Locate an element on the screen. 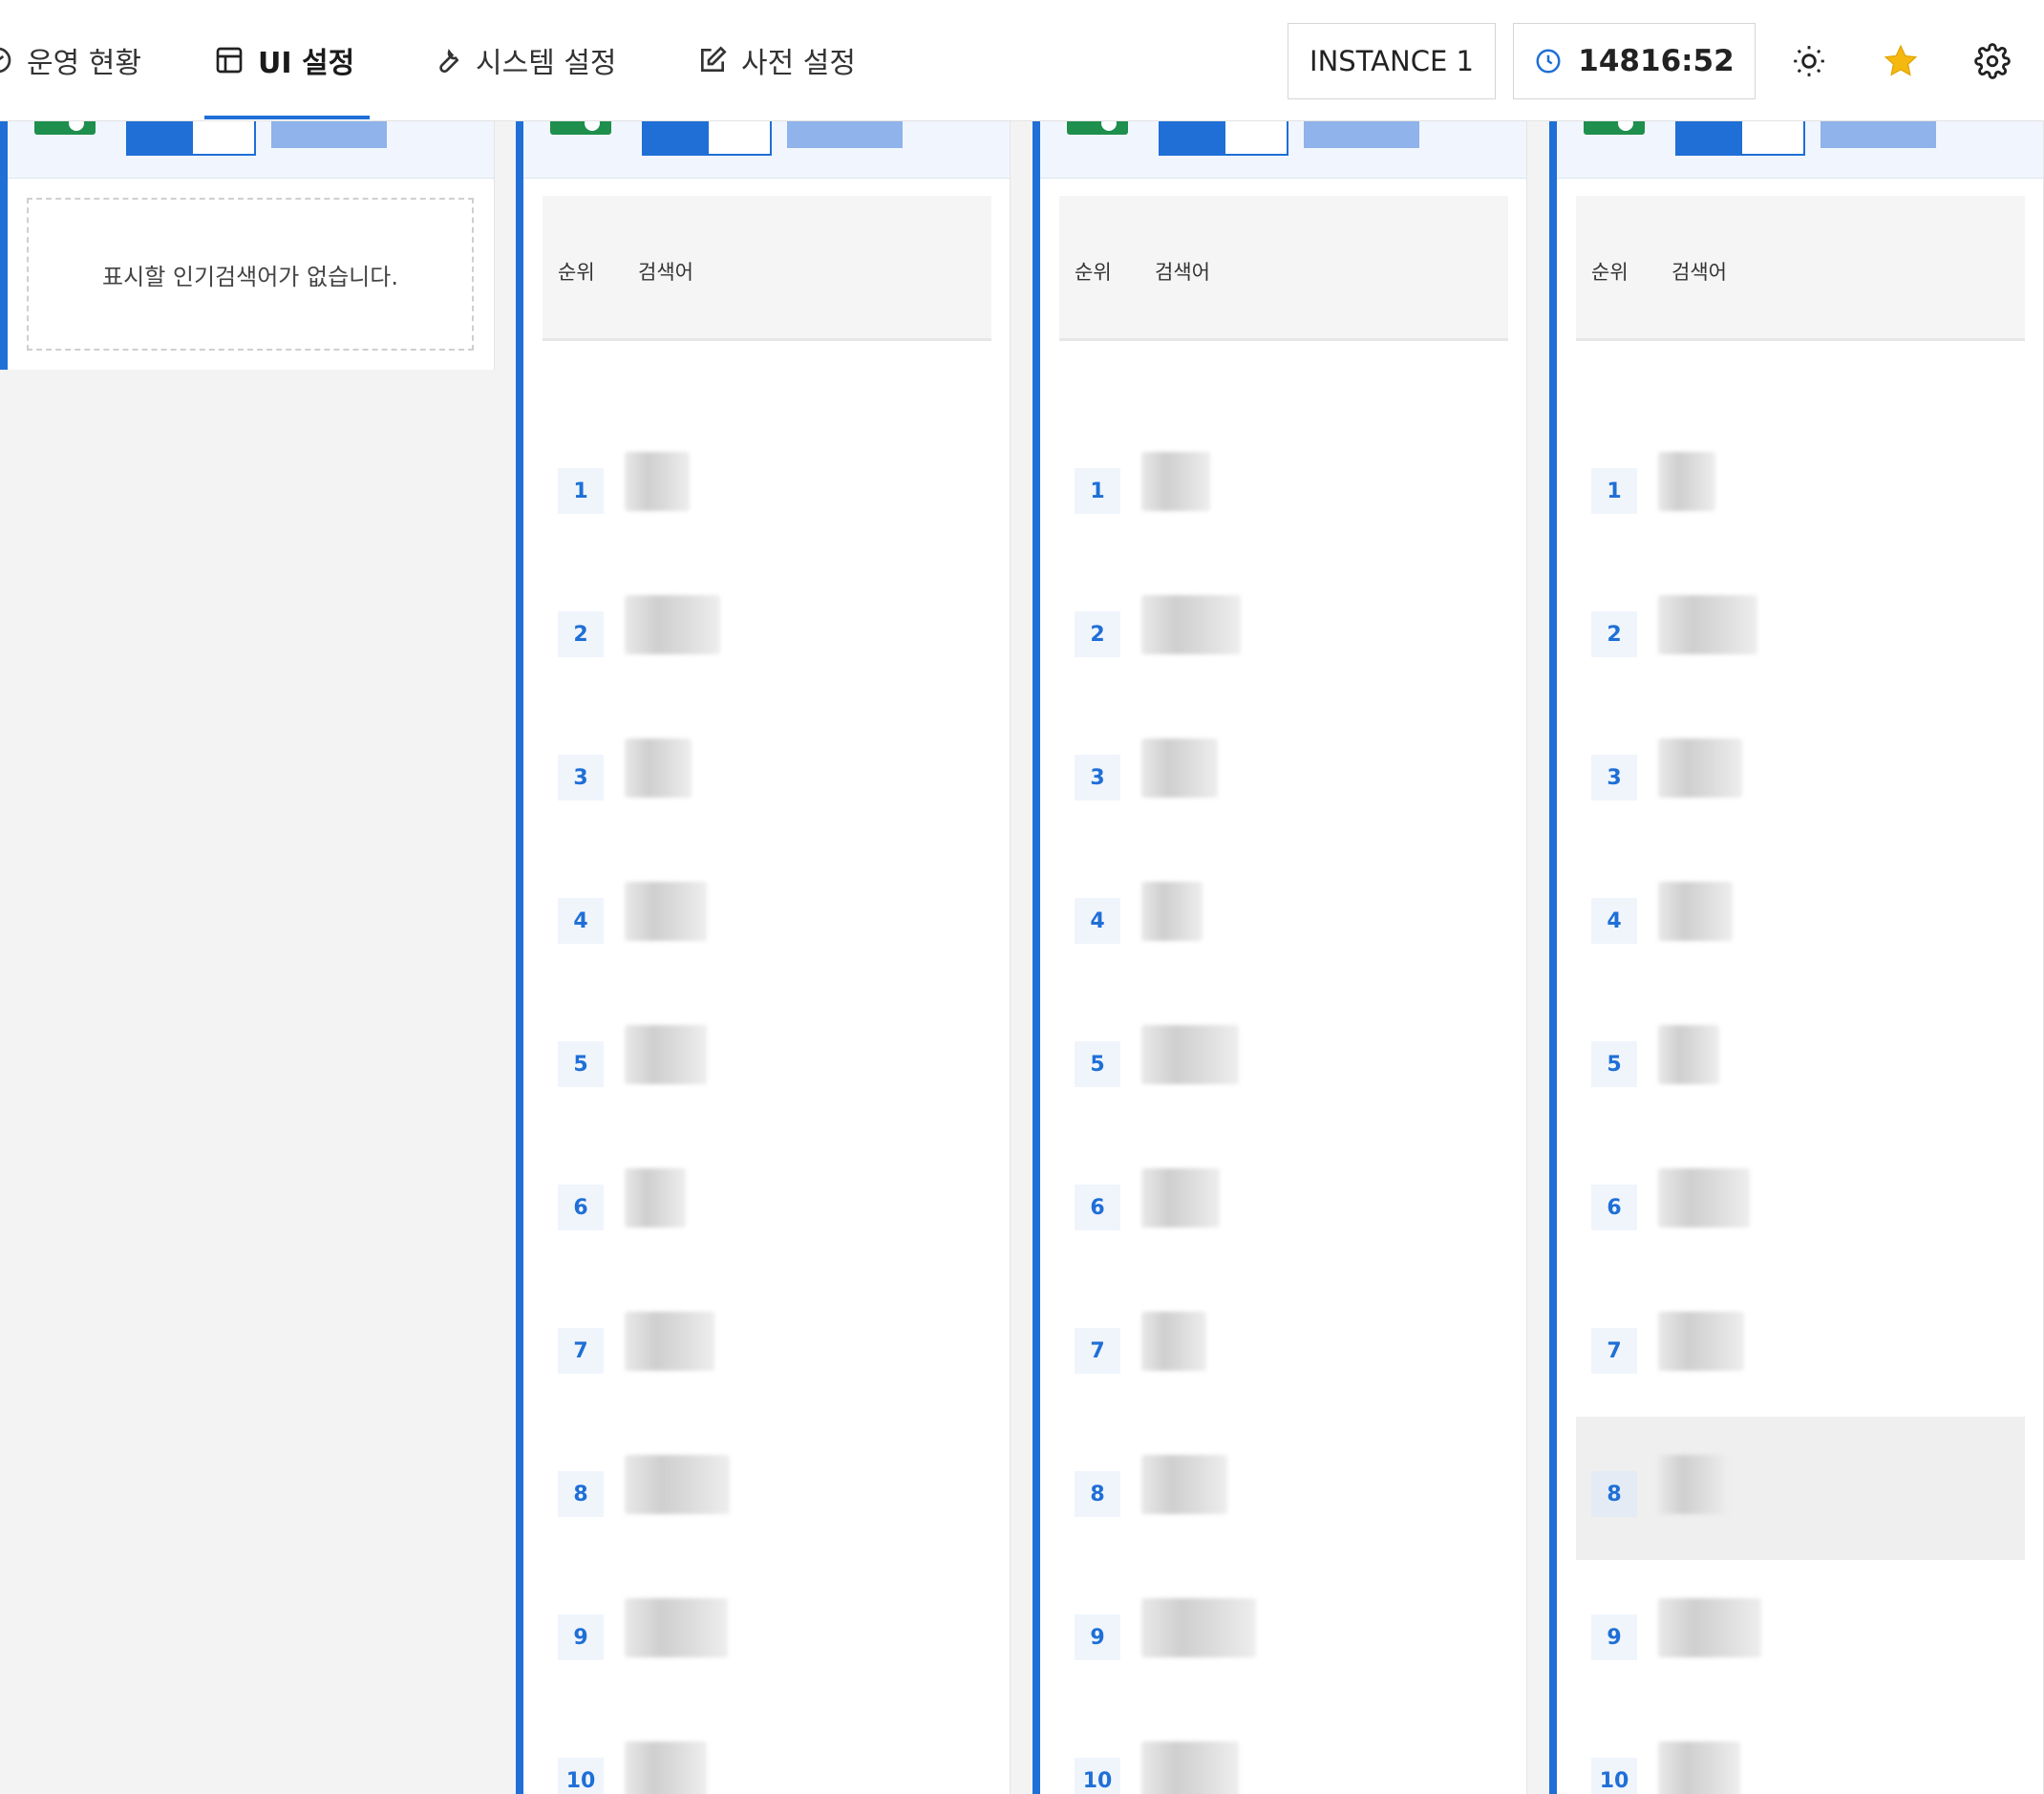 Image resolution: width=2044 pixels, height=1794 pixels. nav-item-ui-settings: UI 설정 is located at coordinates (287, 59).